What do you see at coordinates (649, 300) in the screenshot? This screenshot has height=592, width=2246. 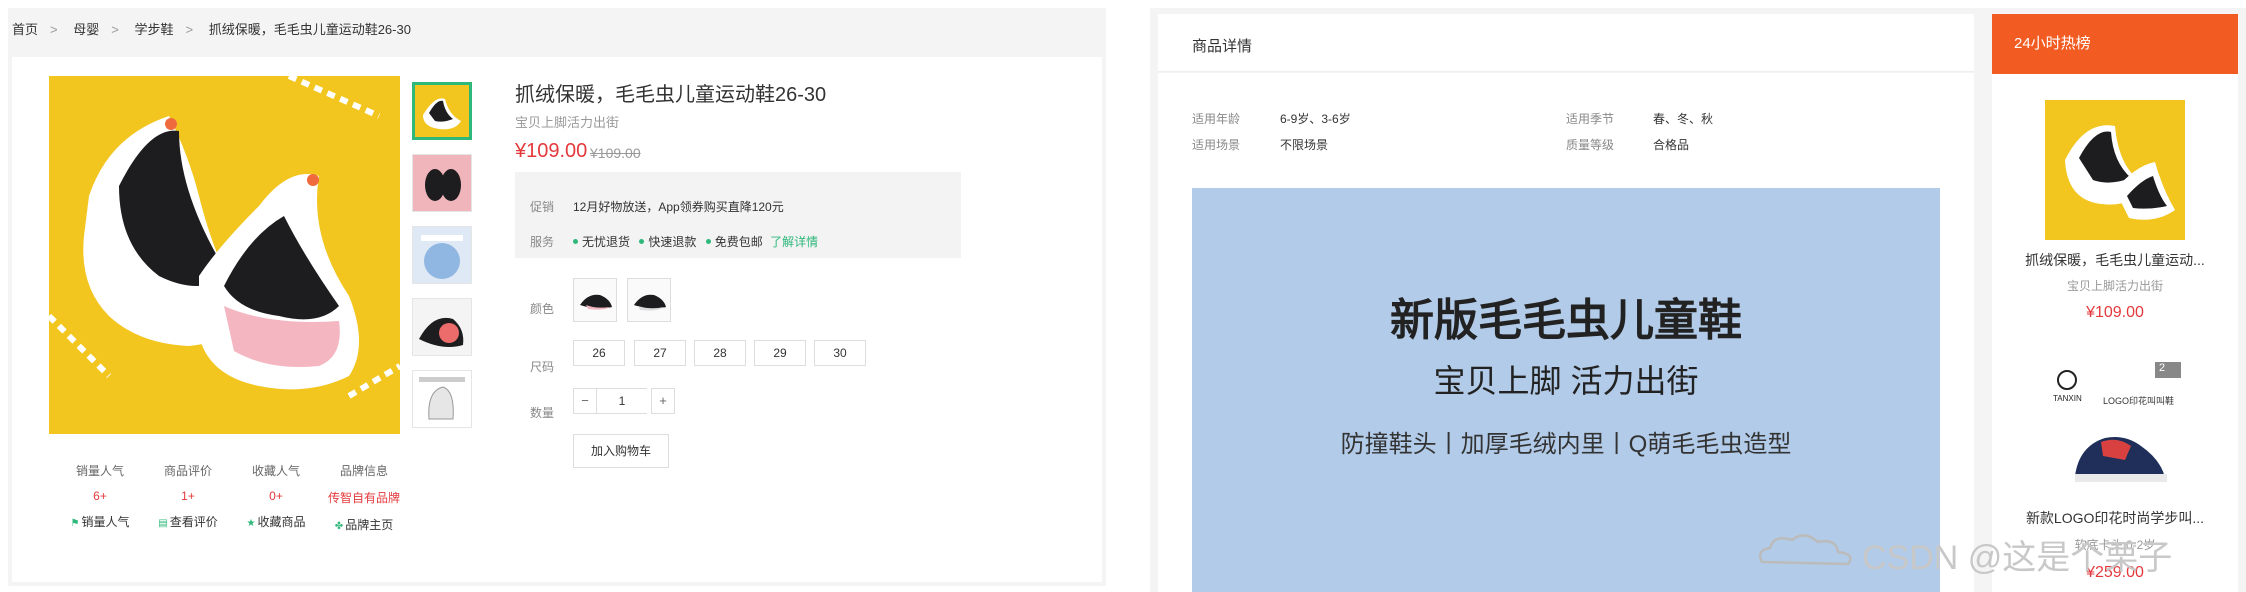 I see `color-swatch-white` at bounding box center [649, 300].